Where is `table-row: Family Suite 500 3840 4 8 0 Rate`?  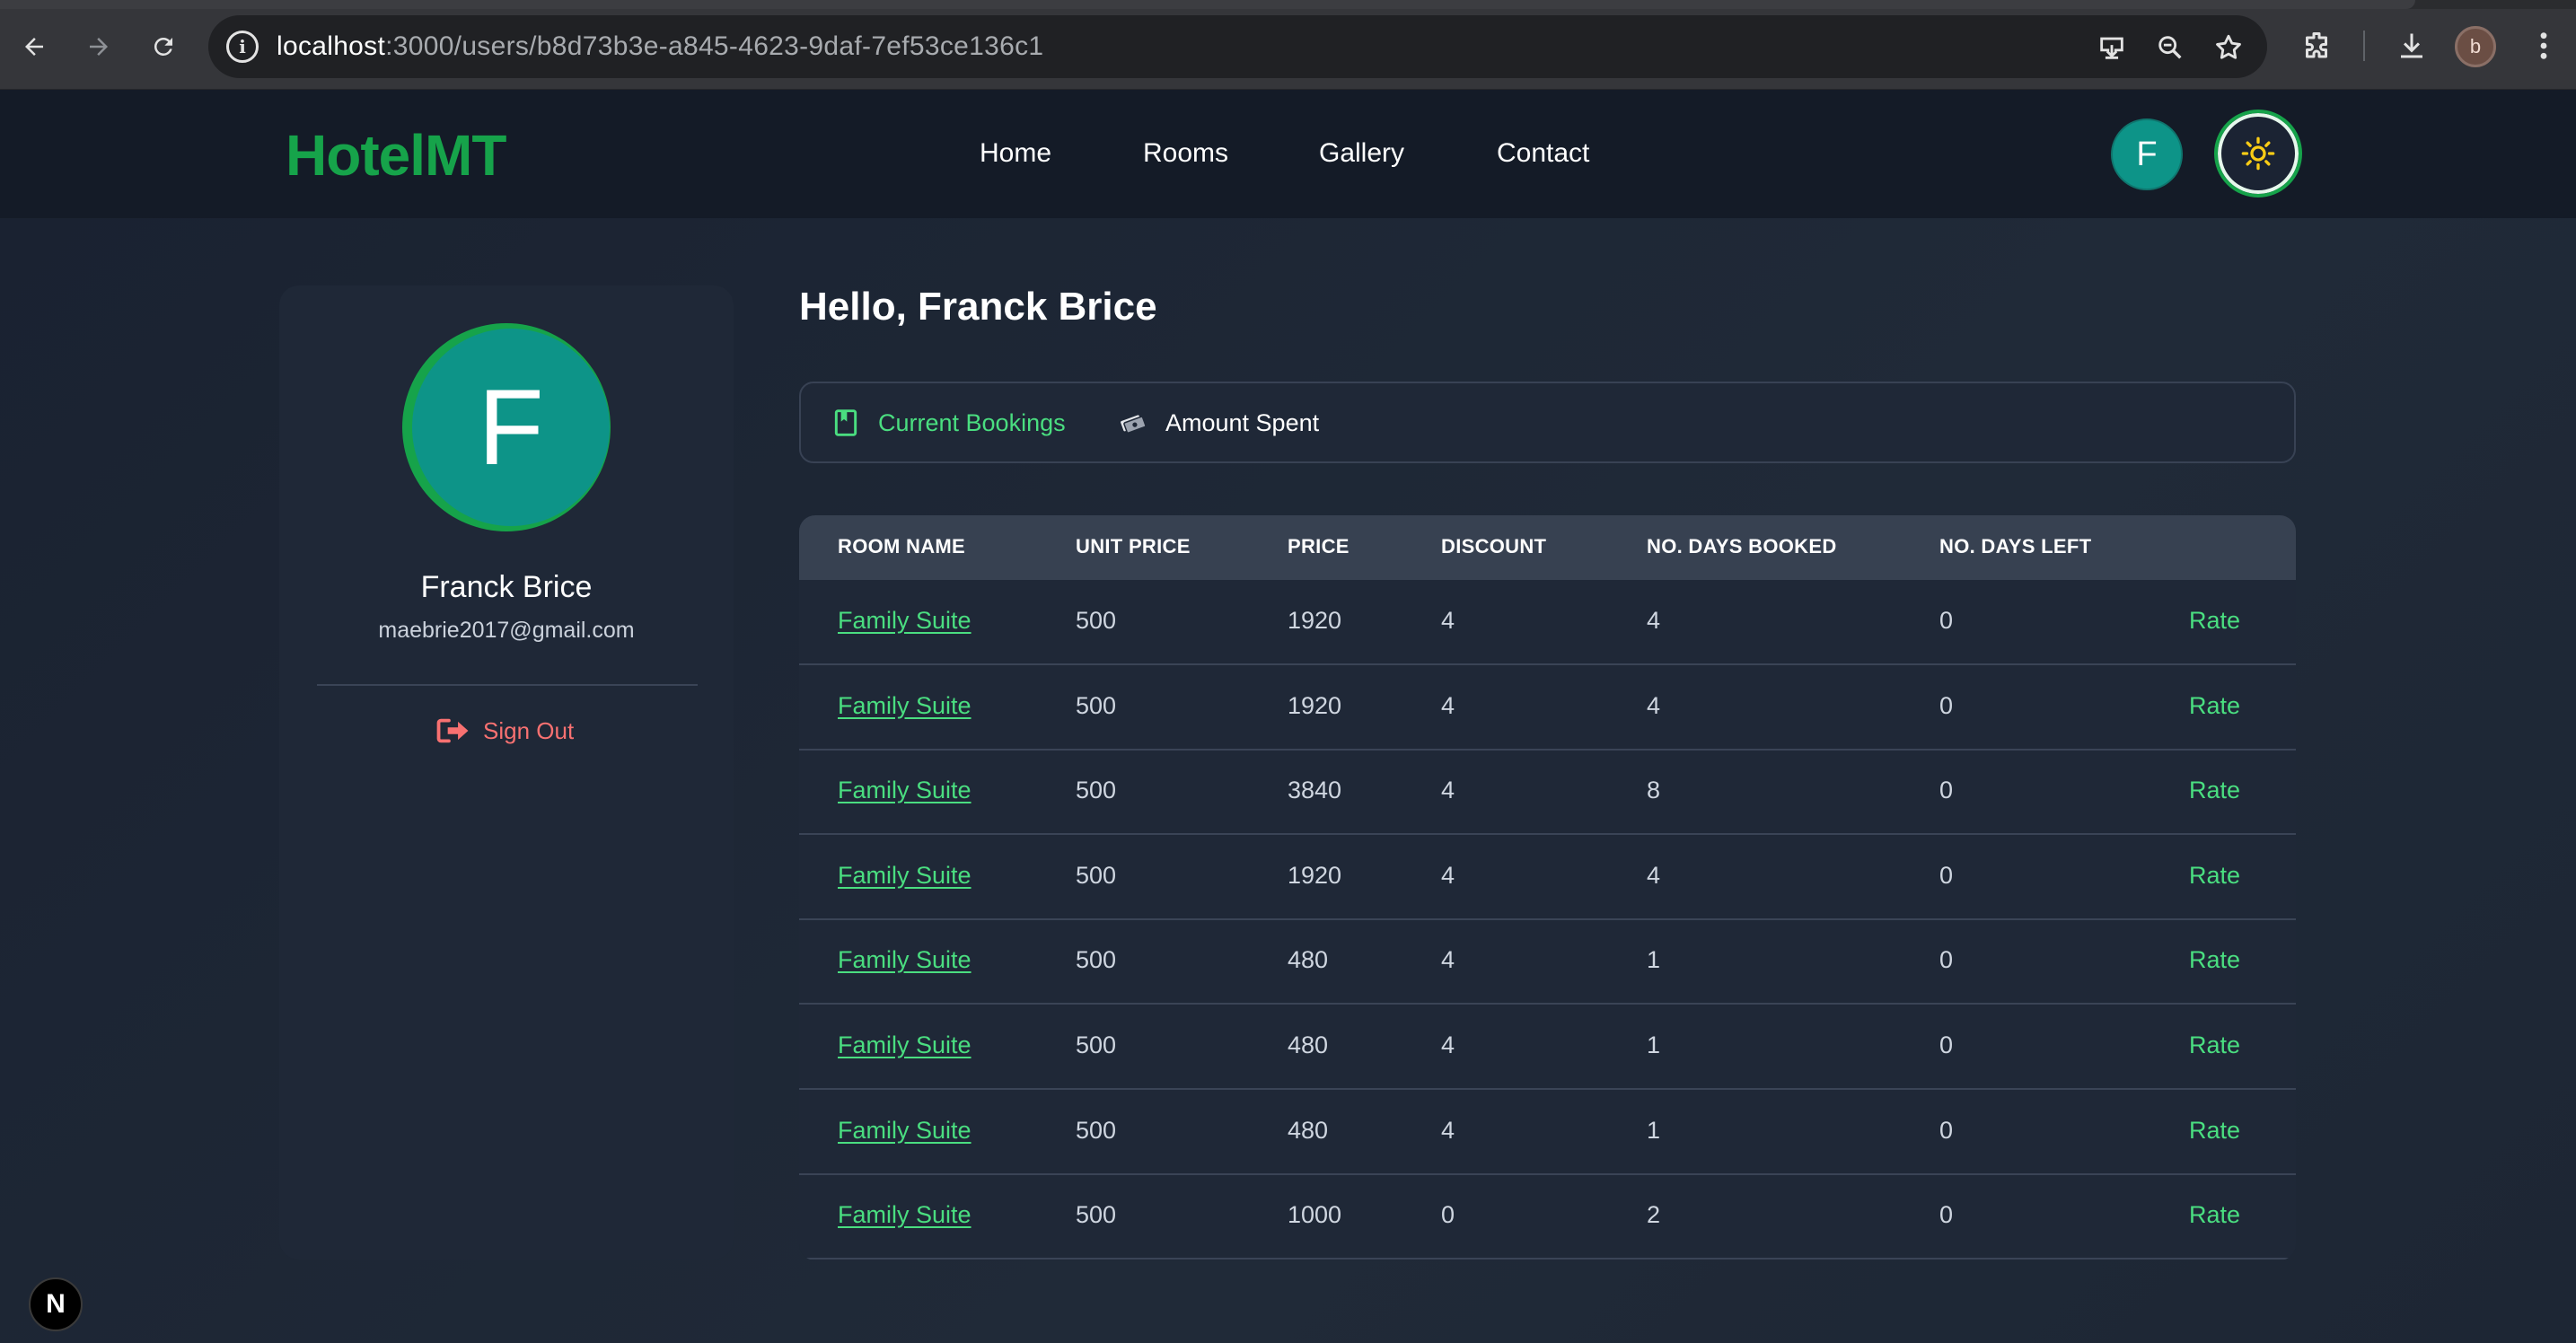 table-row: Family Suite 500 3840 4 8 0 Rate is located at coordinates (1547, 793).